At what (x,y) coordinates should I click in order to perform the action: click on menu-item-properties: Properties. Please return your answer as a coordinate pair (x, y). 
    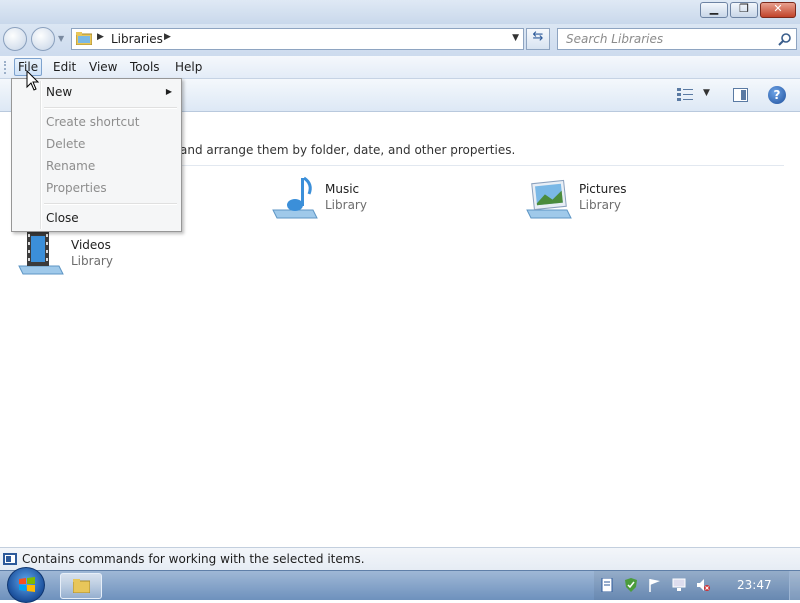
    Looking at the image, I should click on (76, 188).